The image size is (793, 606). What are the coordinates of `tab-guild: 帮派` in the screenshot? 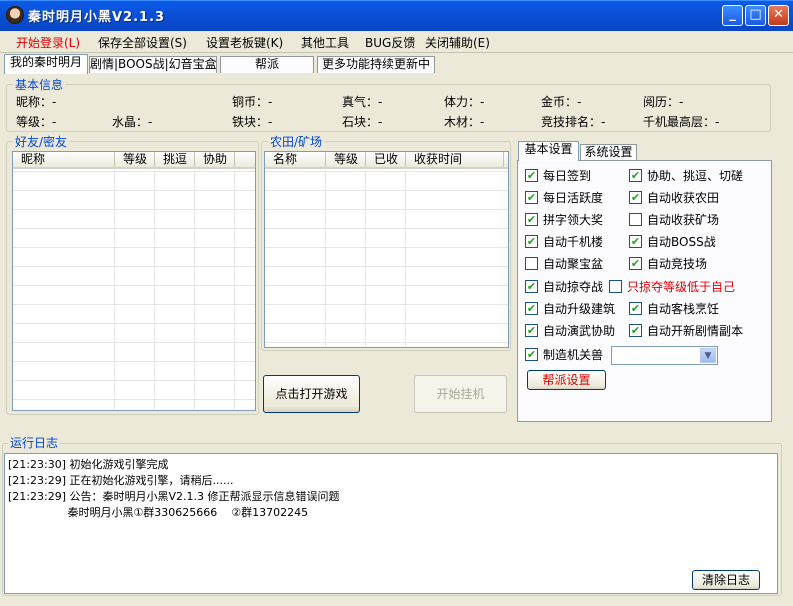 It's located at (267, 64).